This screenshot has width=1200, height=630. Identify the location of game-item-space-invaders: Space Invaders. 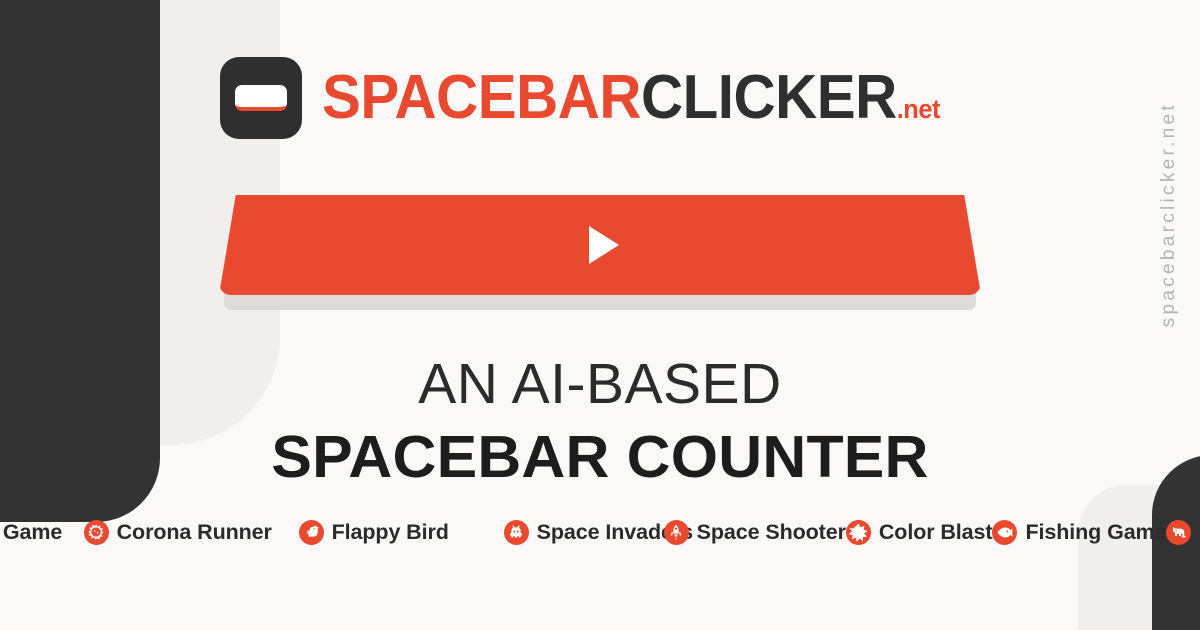
(598, 532).